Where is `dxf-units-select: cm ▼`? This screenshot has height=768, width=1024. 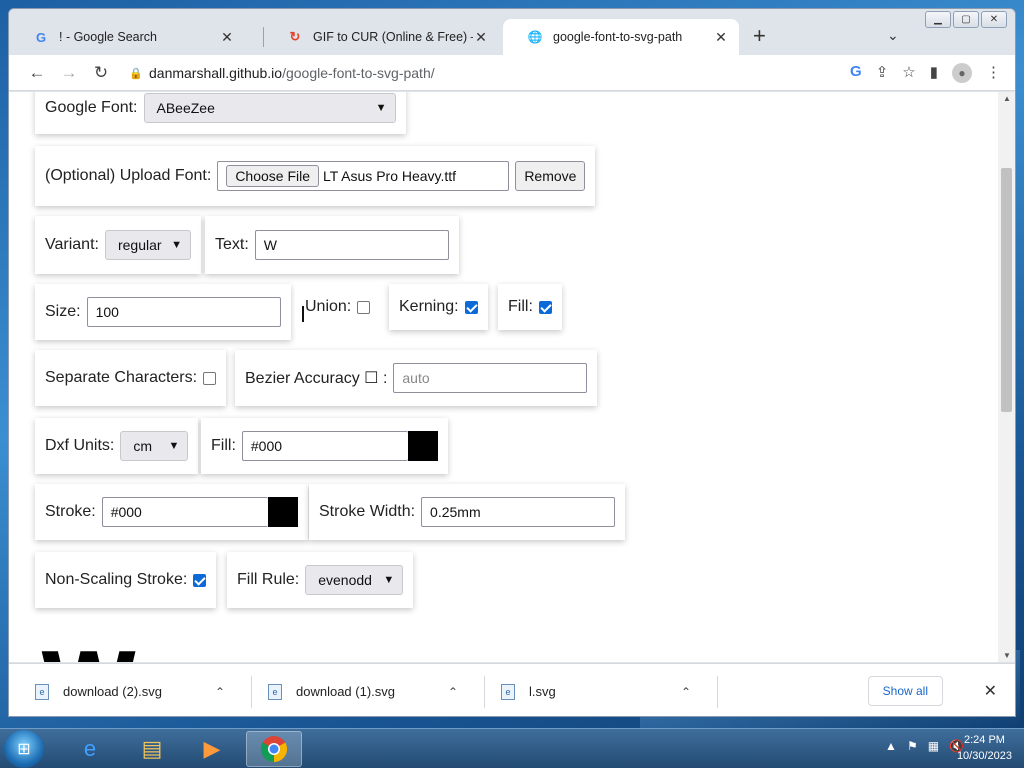 dxf-units-select: cm ▼ is located at coordinates (154, 446).